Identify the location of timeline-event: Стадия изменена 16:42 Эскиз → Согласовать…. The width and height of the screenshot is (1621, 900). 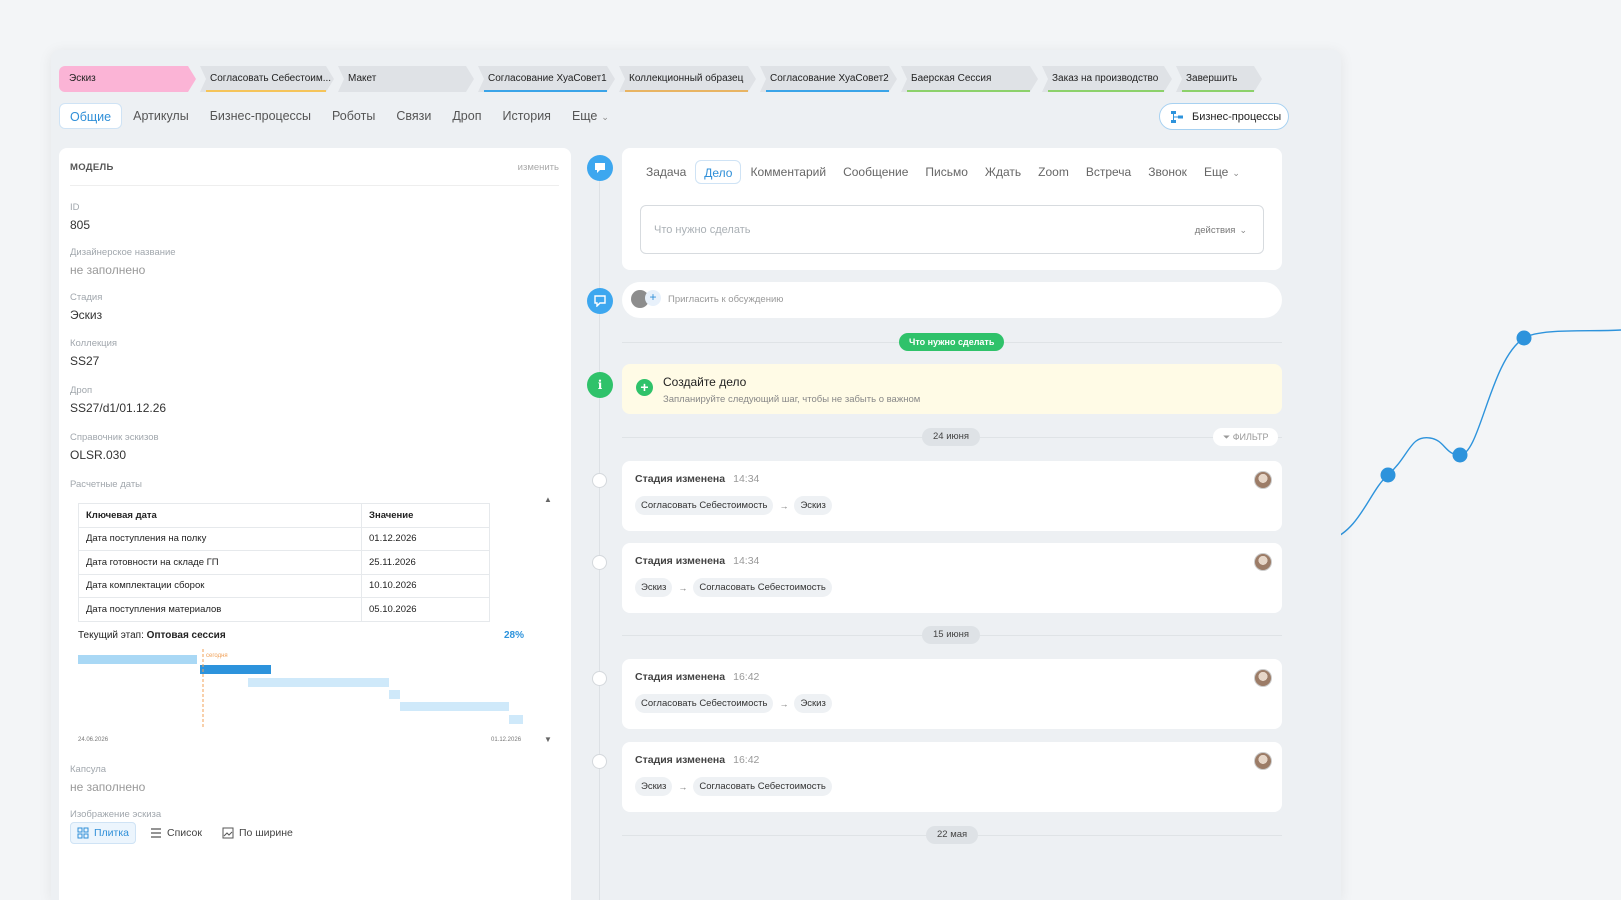
(952, 777).